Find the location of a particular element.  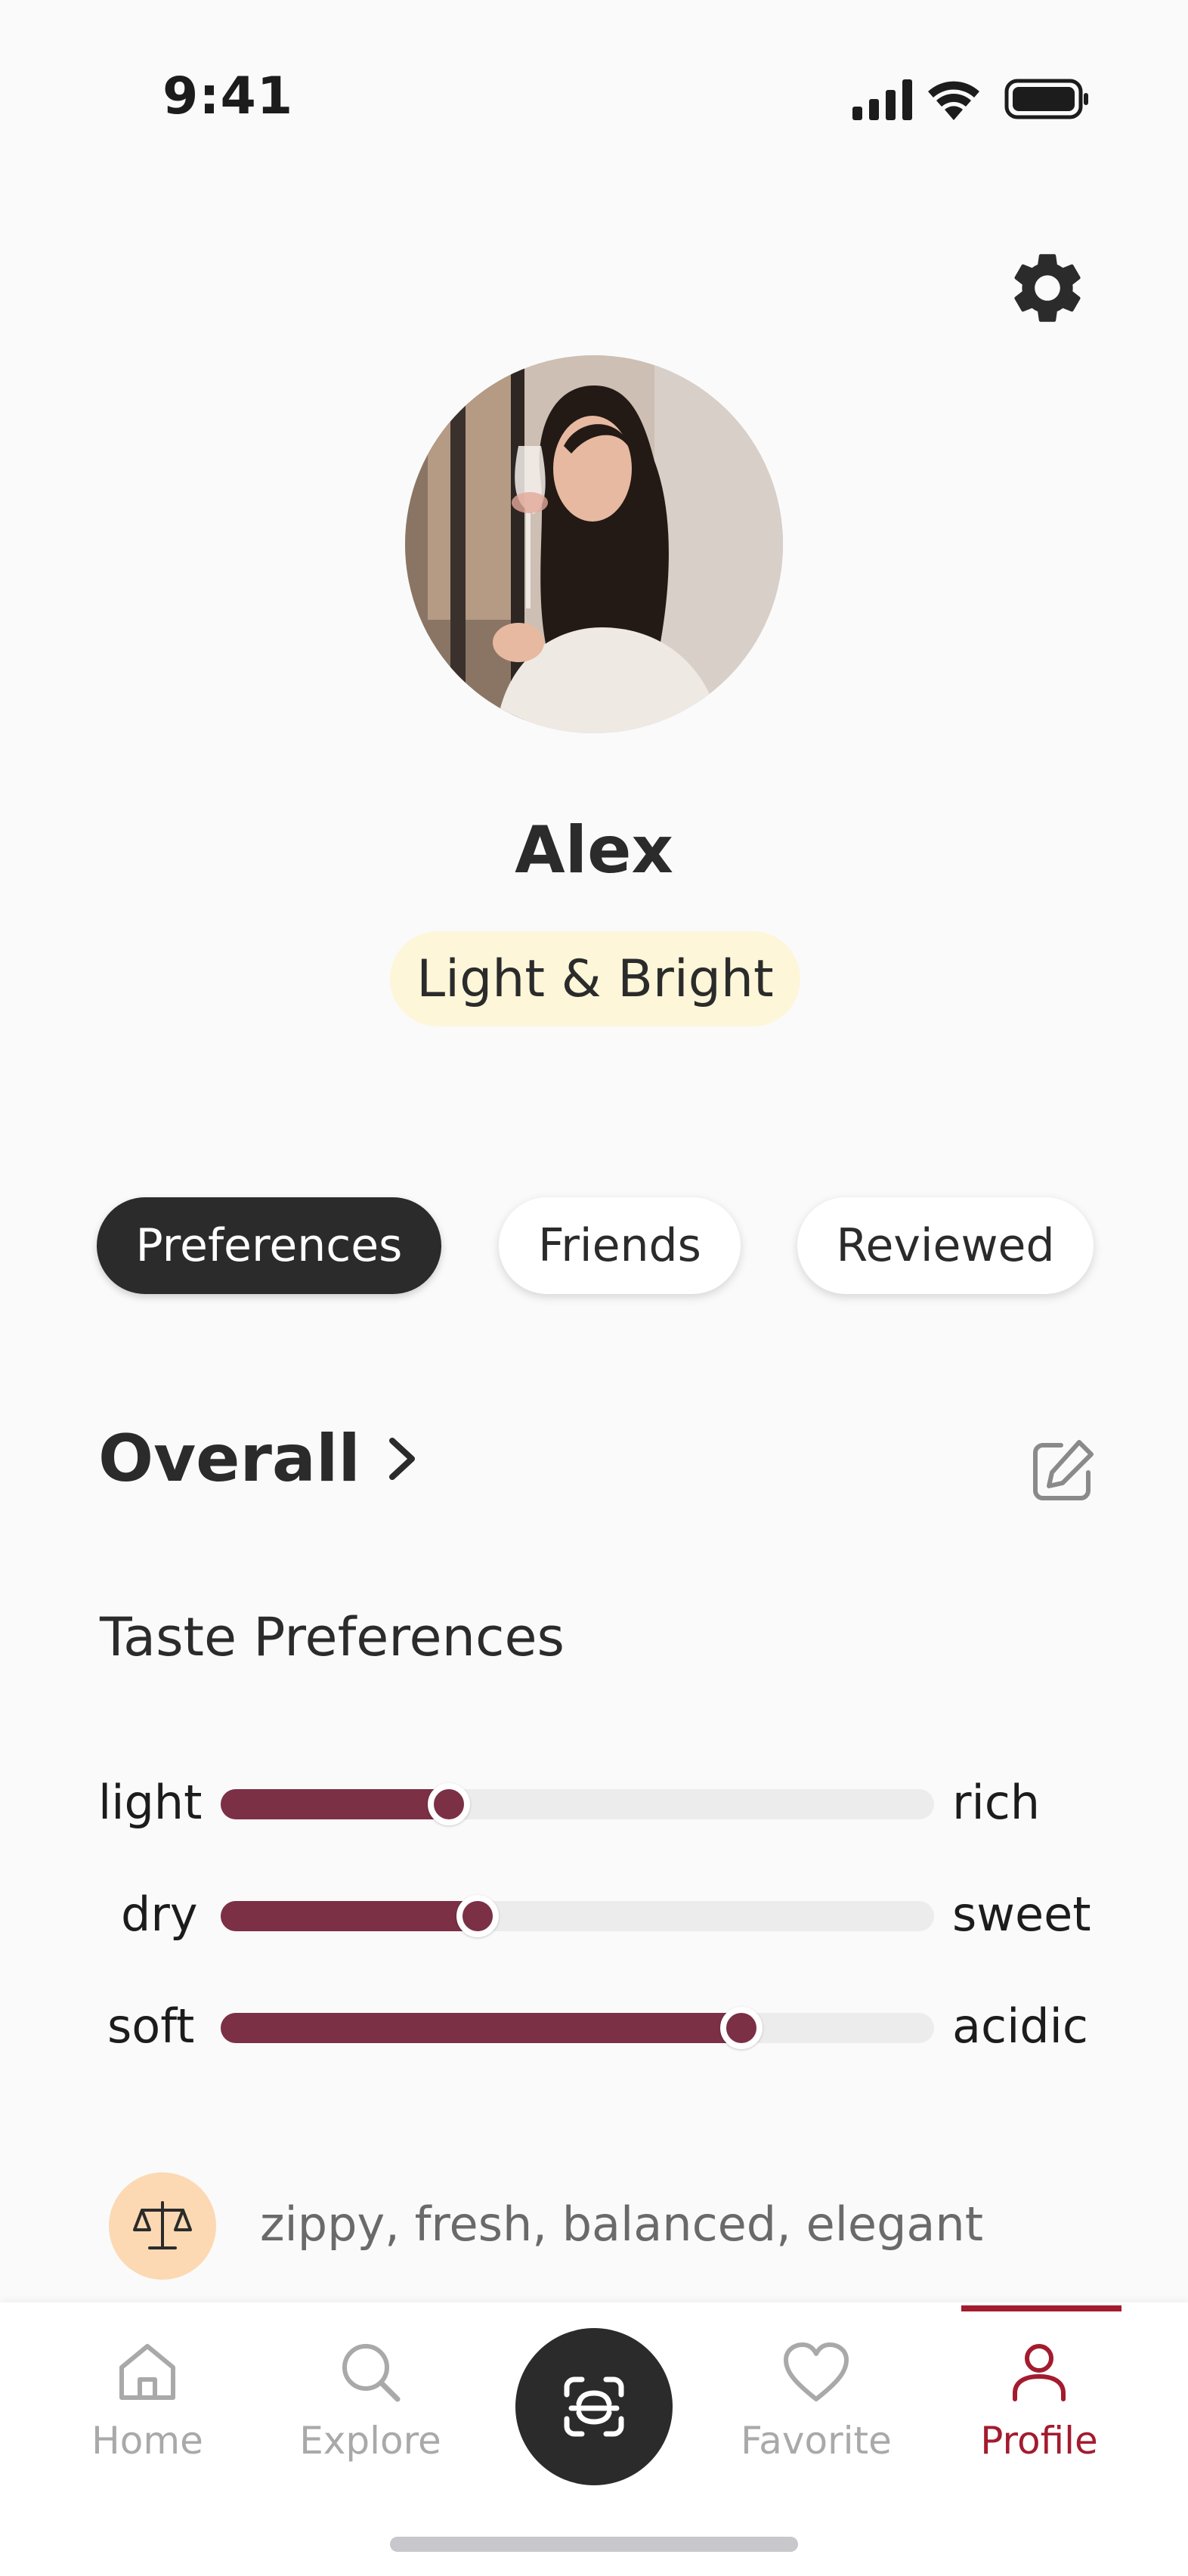

profile-name: Alex is located at coordinates (594, 850).